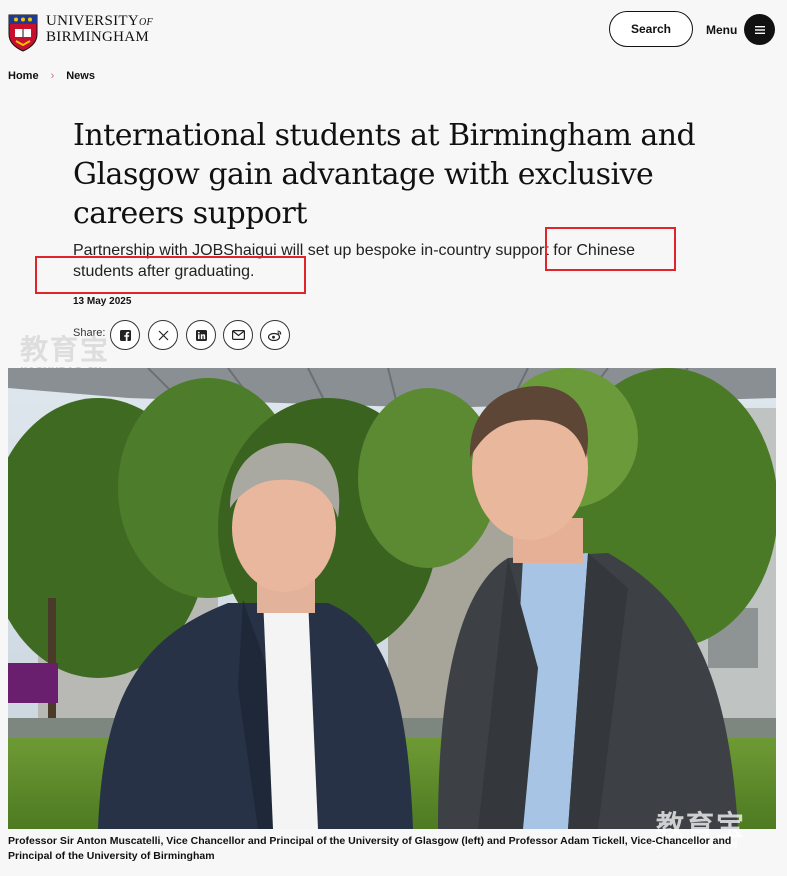 Image resolution: width=787 pixels, height=876 pixels. Describe the element at coordinates (92, 21) in the screenshot. I see `logo-line1: UNIVERSITY` at that location.